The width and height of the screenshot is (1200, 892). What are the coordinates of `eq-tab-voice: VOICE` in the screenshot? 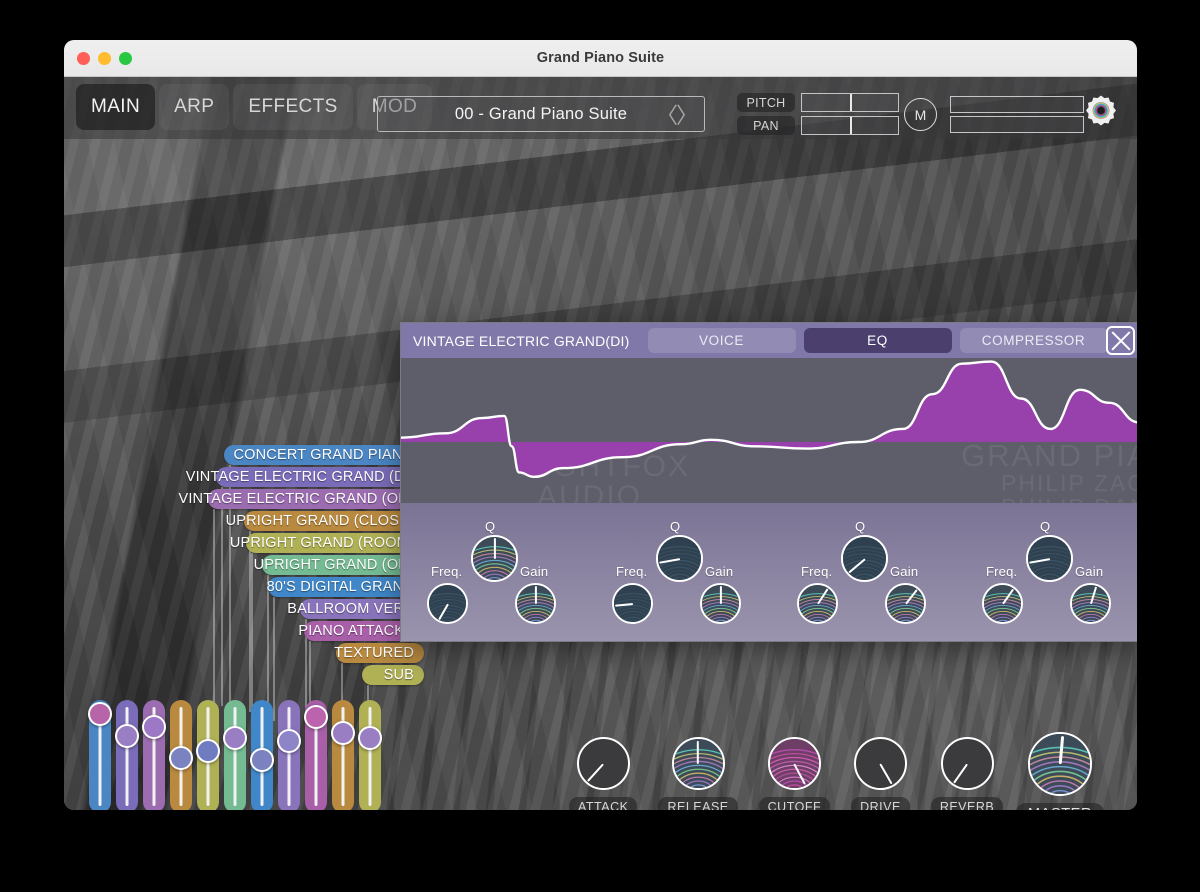 It's located at (721, 340).